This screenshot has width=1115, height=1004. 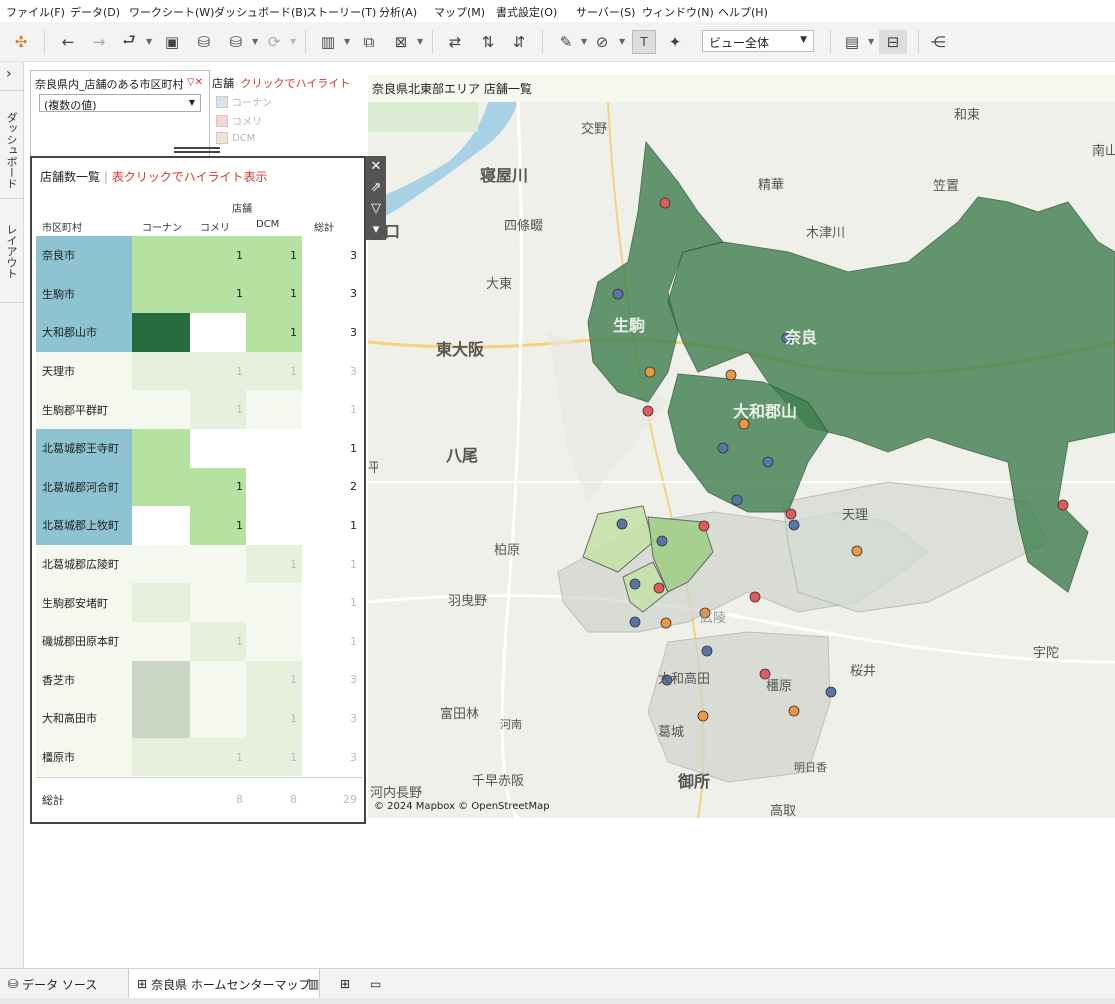 I want to click on menu-server: サーバー(S), so click(x=605, y=12).